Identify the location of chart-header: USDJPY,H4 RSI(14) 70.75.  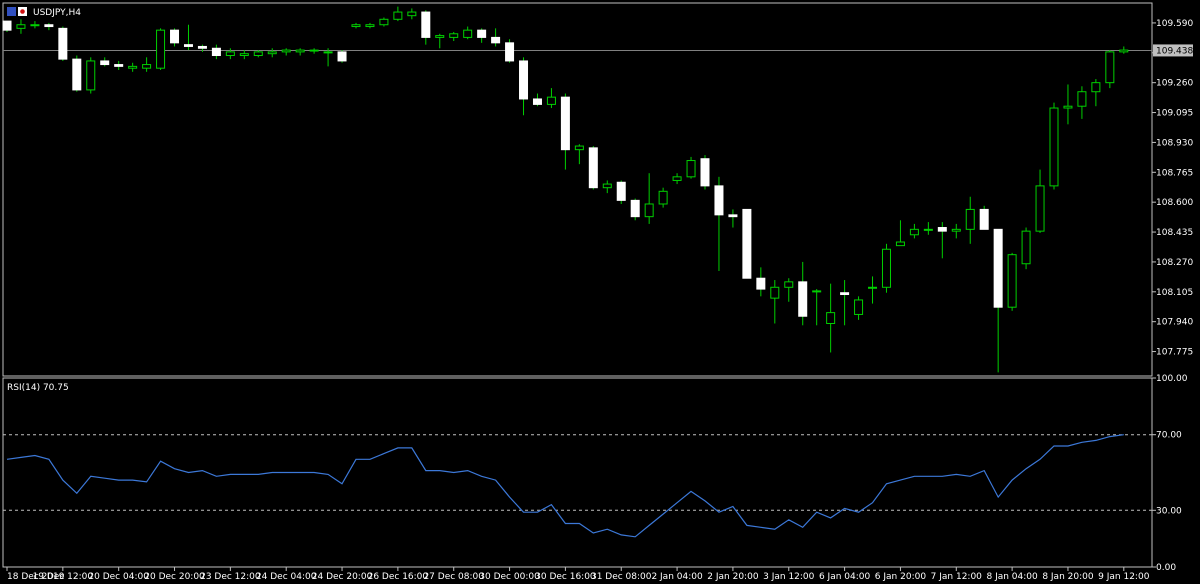
(44, 200).